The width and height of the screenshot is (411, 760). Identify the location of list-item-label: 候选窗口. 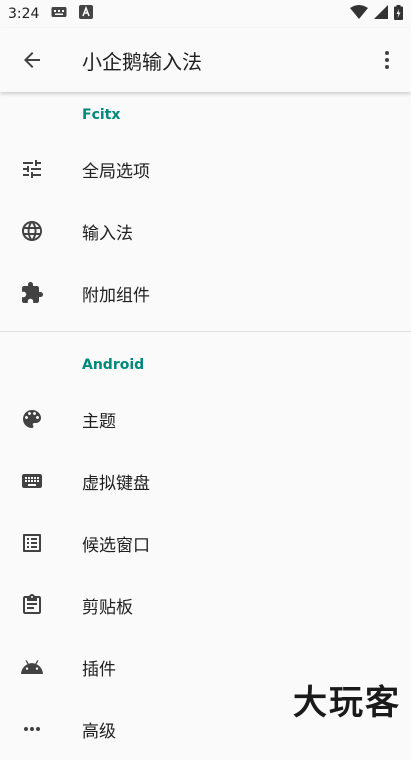
(116, 545).